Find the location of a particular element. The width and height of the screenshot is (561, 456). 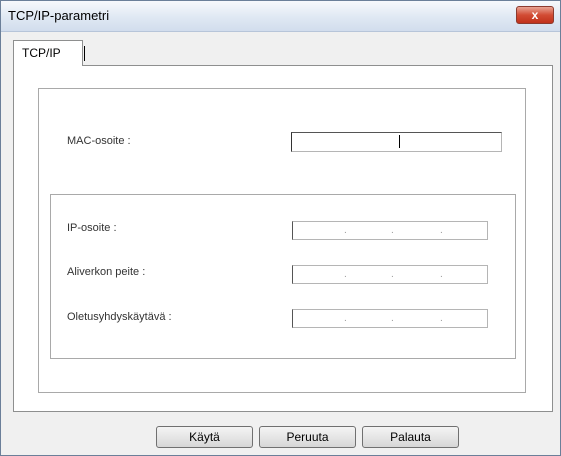

mac-address-input is located at coordinates (396, 142).